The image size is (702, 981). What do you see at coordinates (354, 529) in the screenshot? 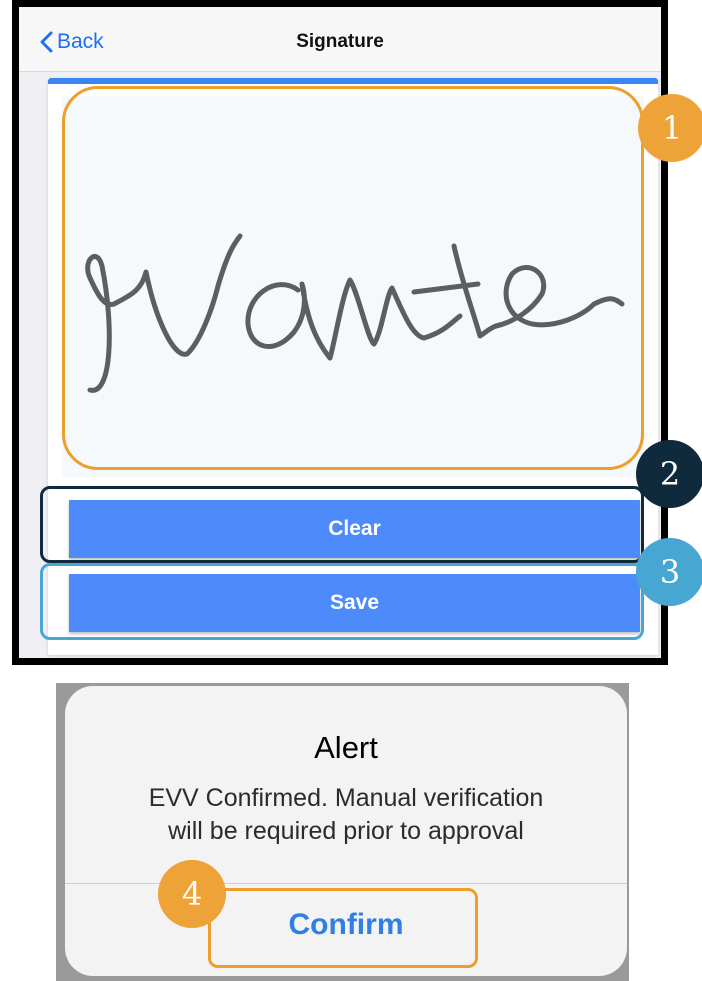
I see `clear-button: Clear` at bounding box center [354, 529].